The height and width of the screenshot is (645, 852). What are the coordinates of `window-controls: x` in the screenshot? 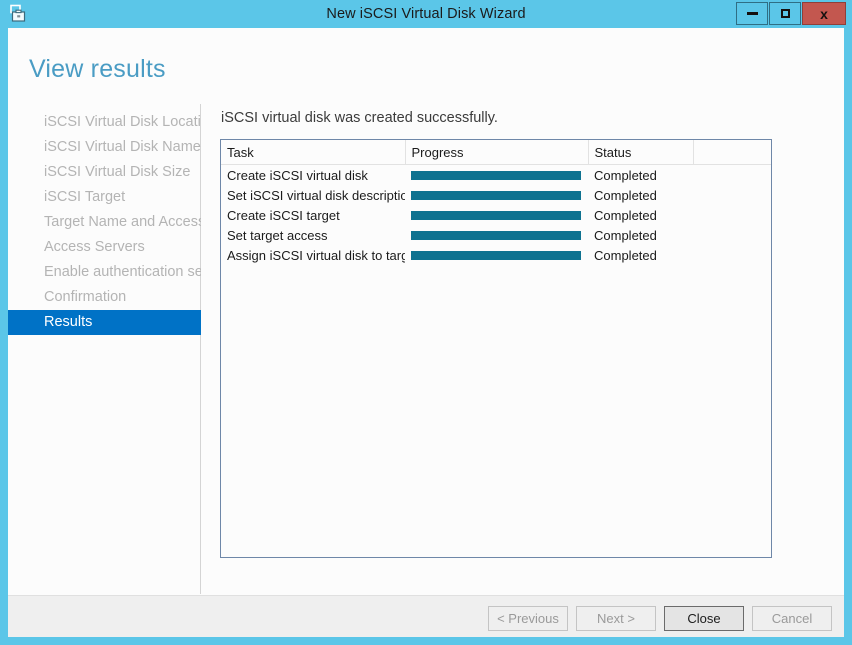 It's located at (791, 14).